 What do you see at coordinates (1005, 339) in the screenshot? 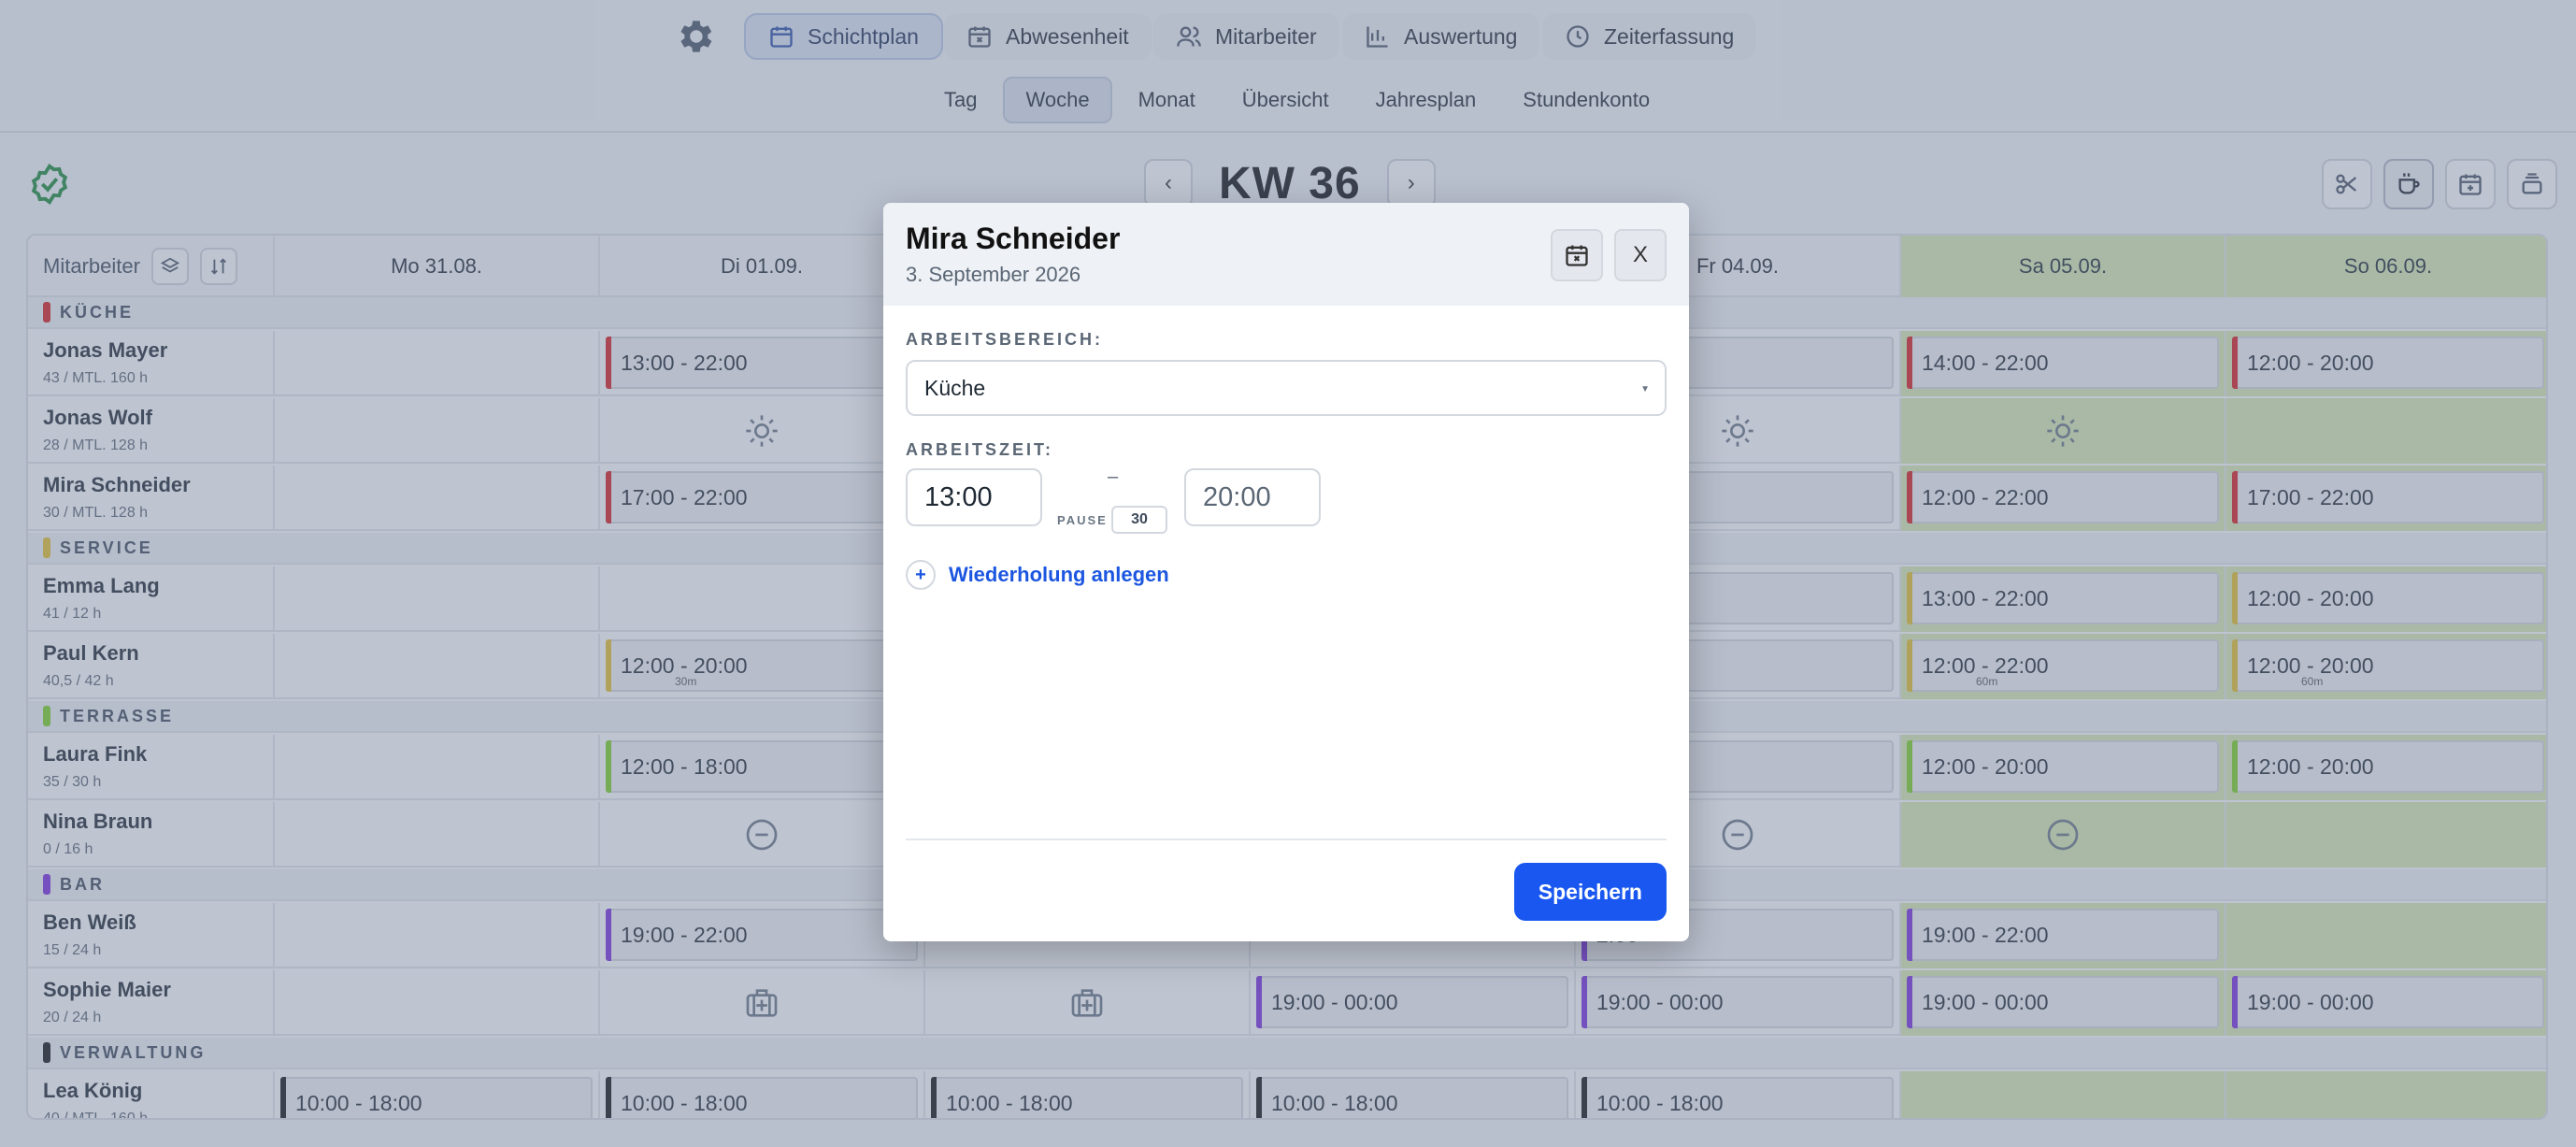
I see `area-label: ARBEITSBEREICH:` at bounding box center [1005, 339].